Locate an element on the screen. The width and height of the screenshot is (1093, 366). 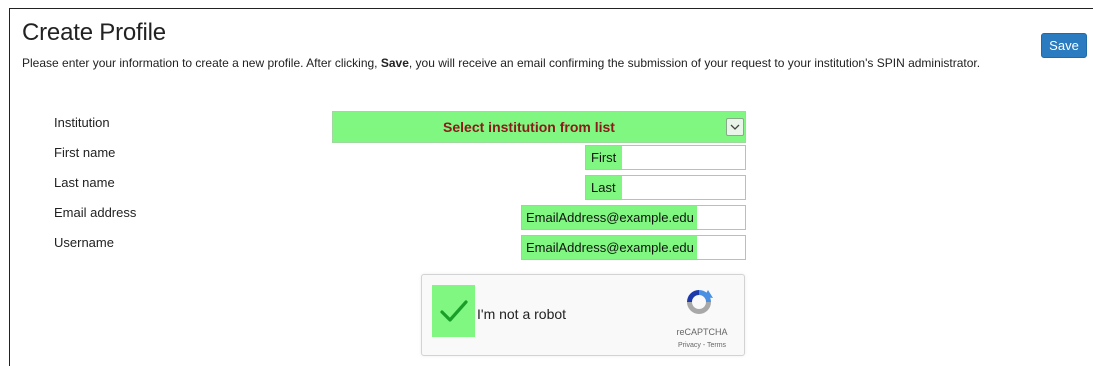
username-field: EmailAddress@example.edu is located at coordinates (633, 247).